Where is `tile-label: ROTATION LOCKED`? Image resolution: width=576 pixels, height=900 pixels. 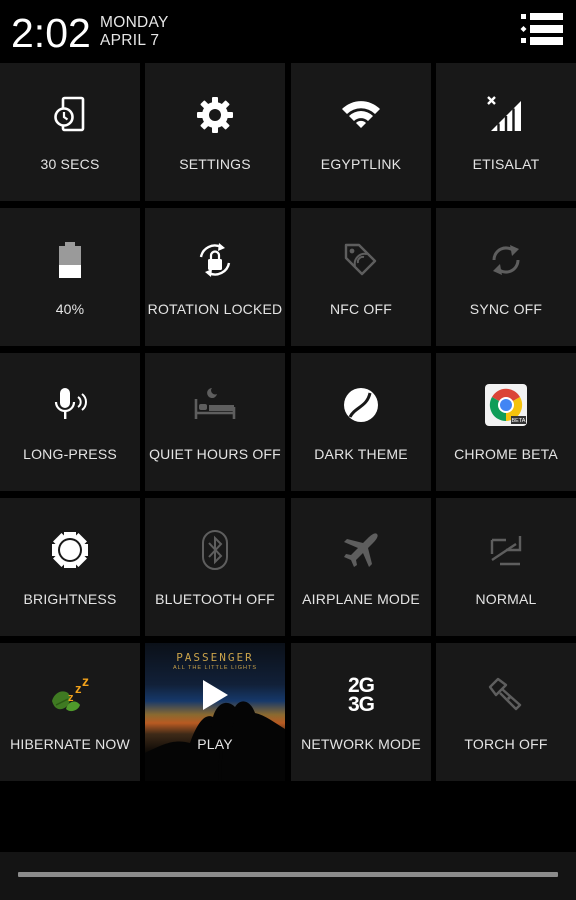
tile-label: ROTATION LOCKED is located at coordinates (215, 309).